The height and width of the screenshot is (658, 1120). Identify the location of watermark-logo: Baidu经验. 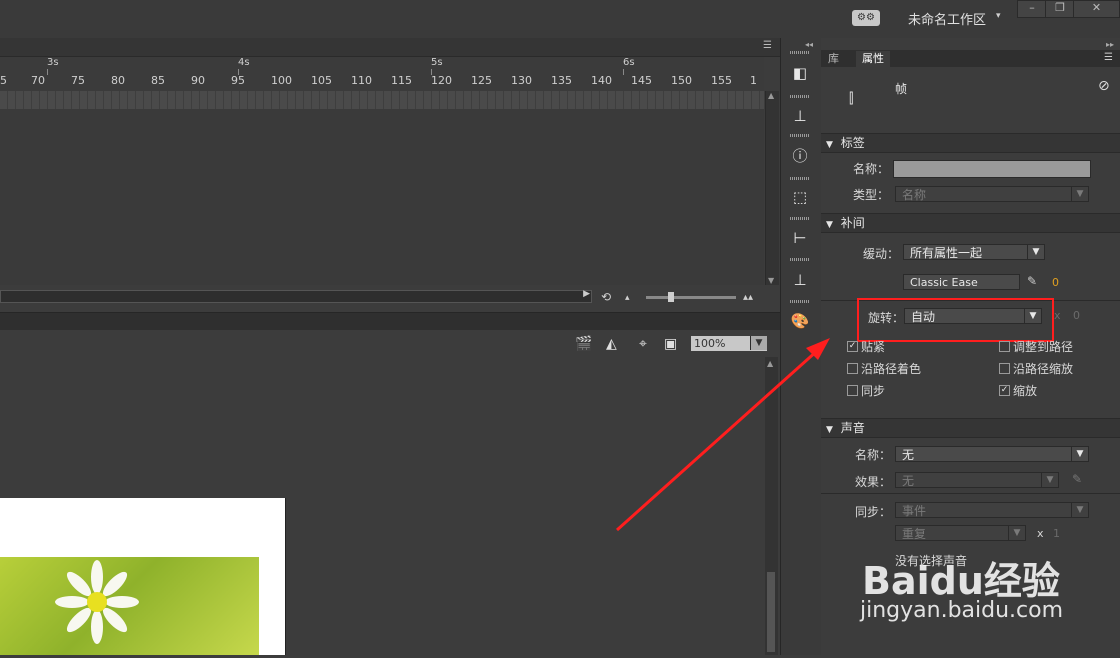
(961, 581).